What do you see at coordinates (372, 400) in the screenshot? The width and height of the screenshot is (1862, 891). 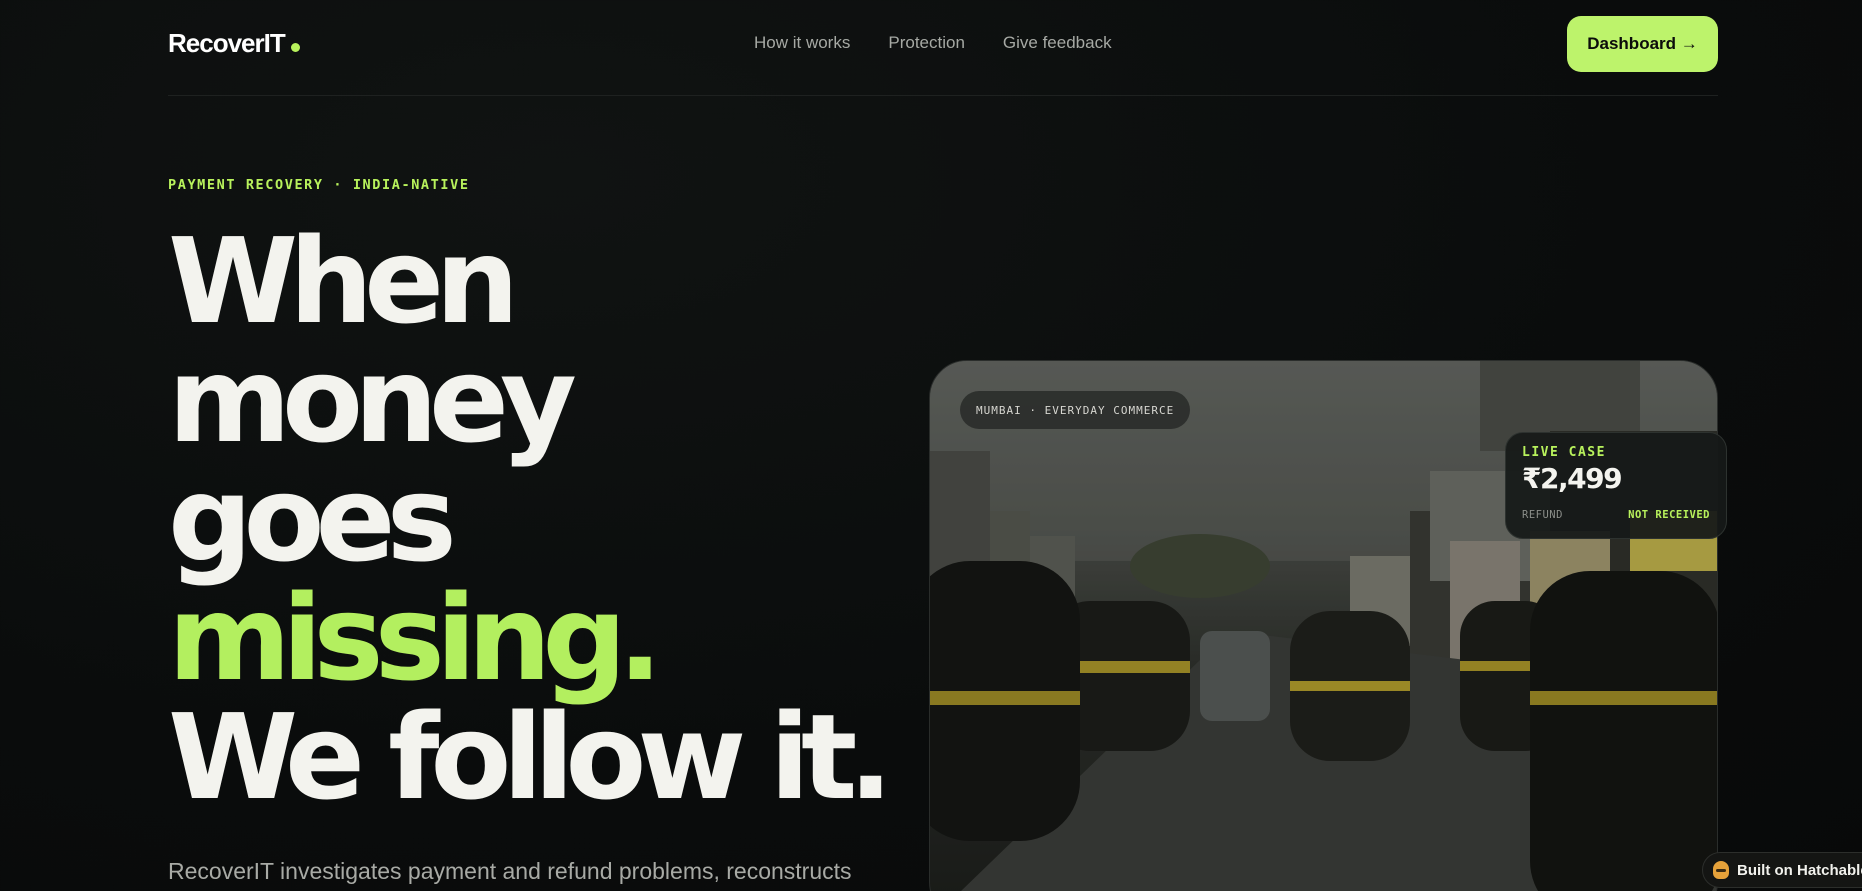 I see `headline-line: money` at bounding box center [372, 400].